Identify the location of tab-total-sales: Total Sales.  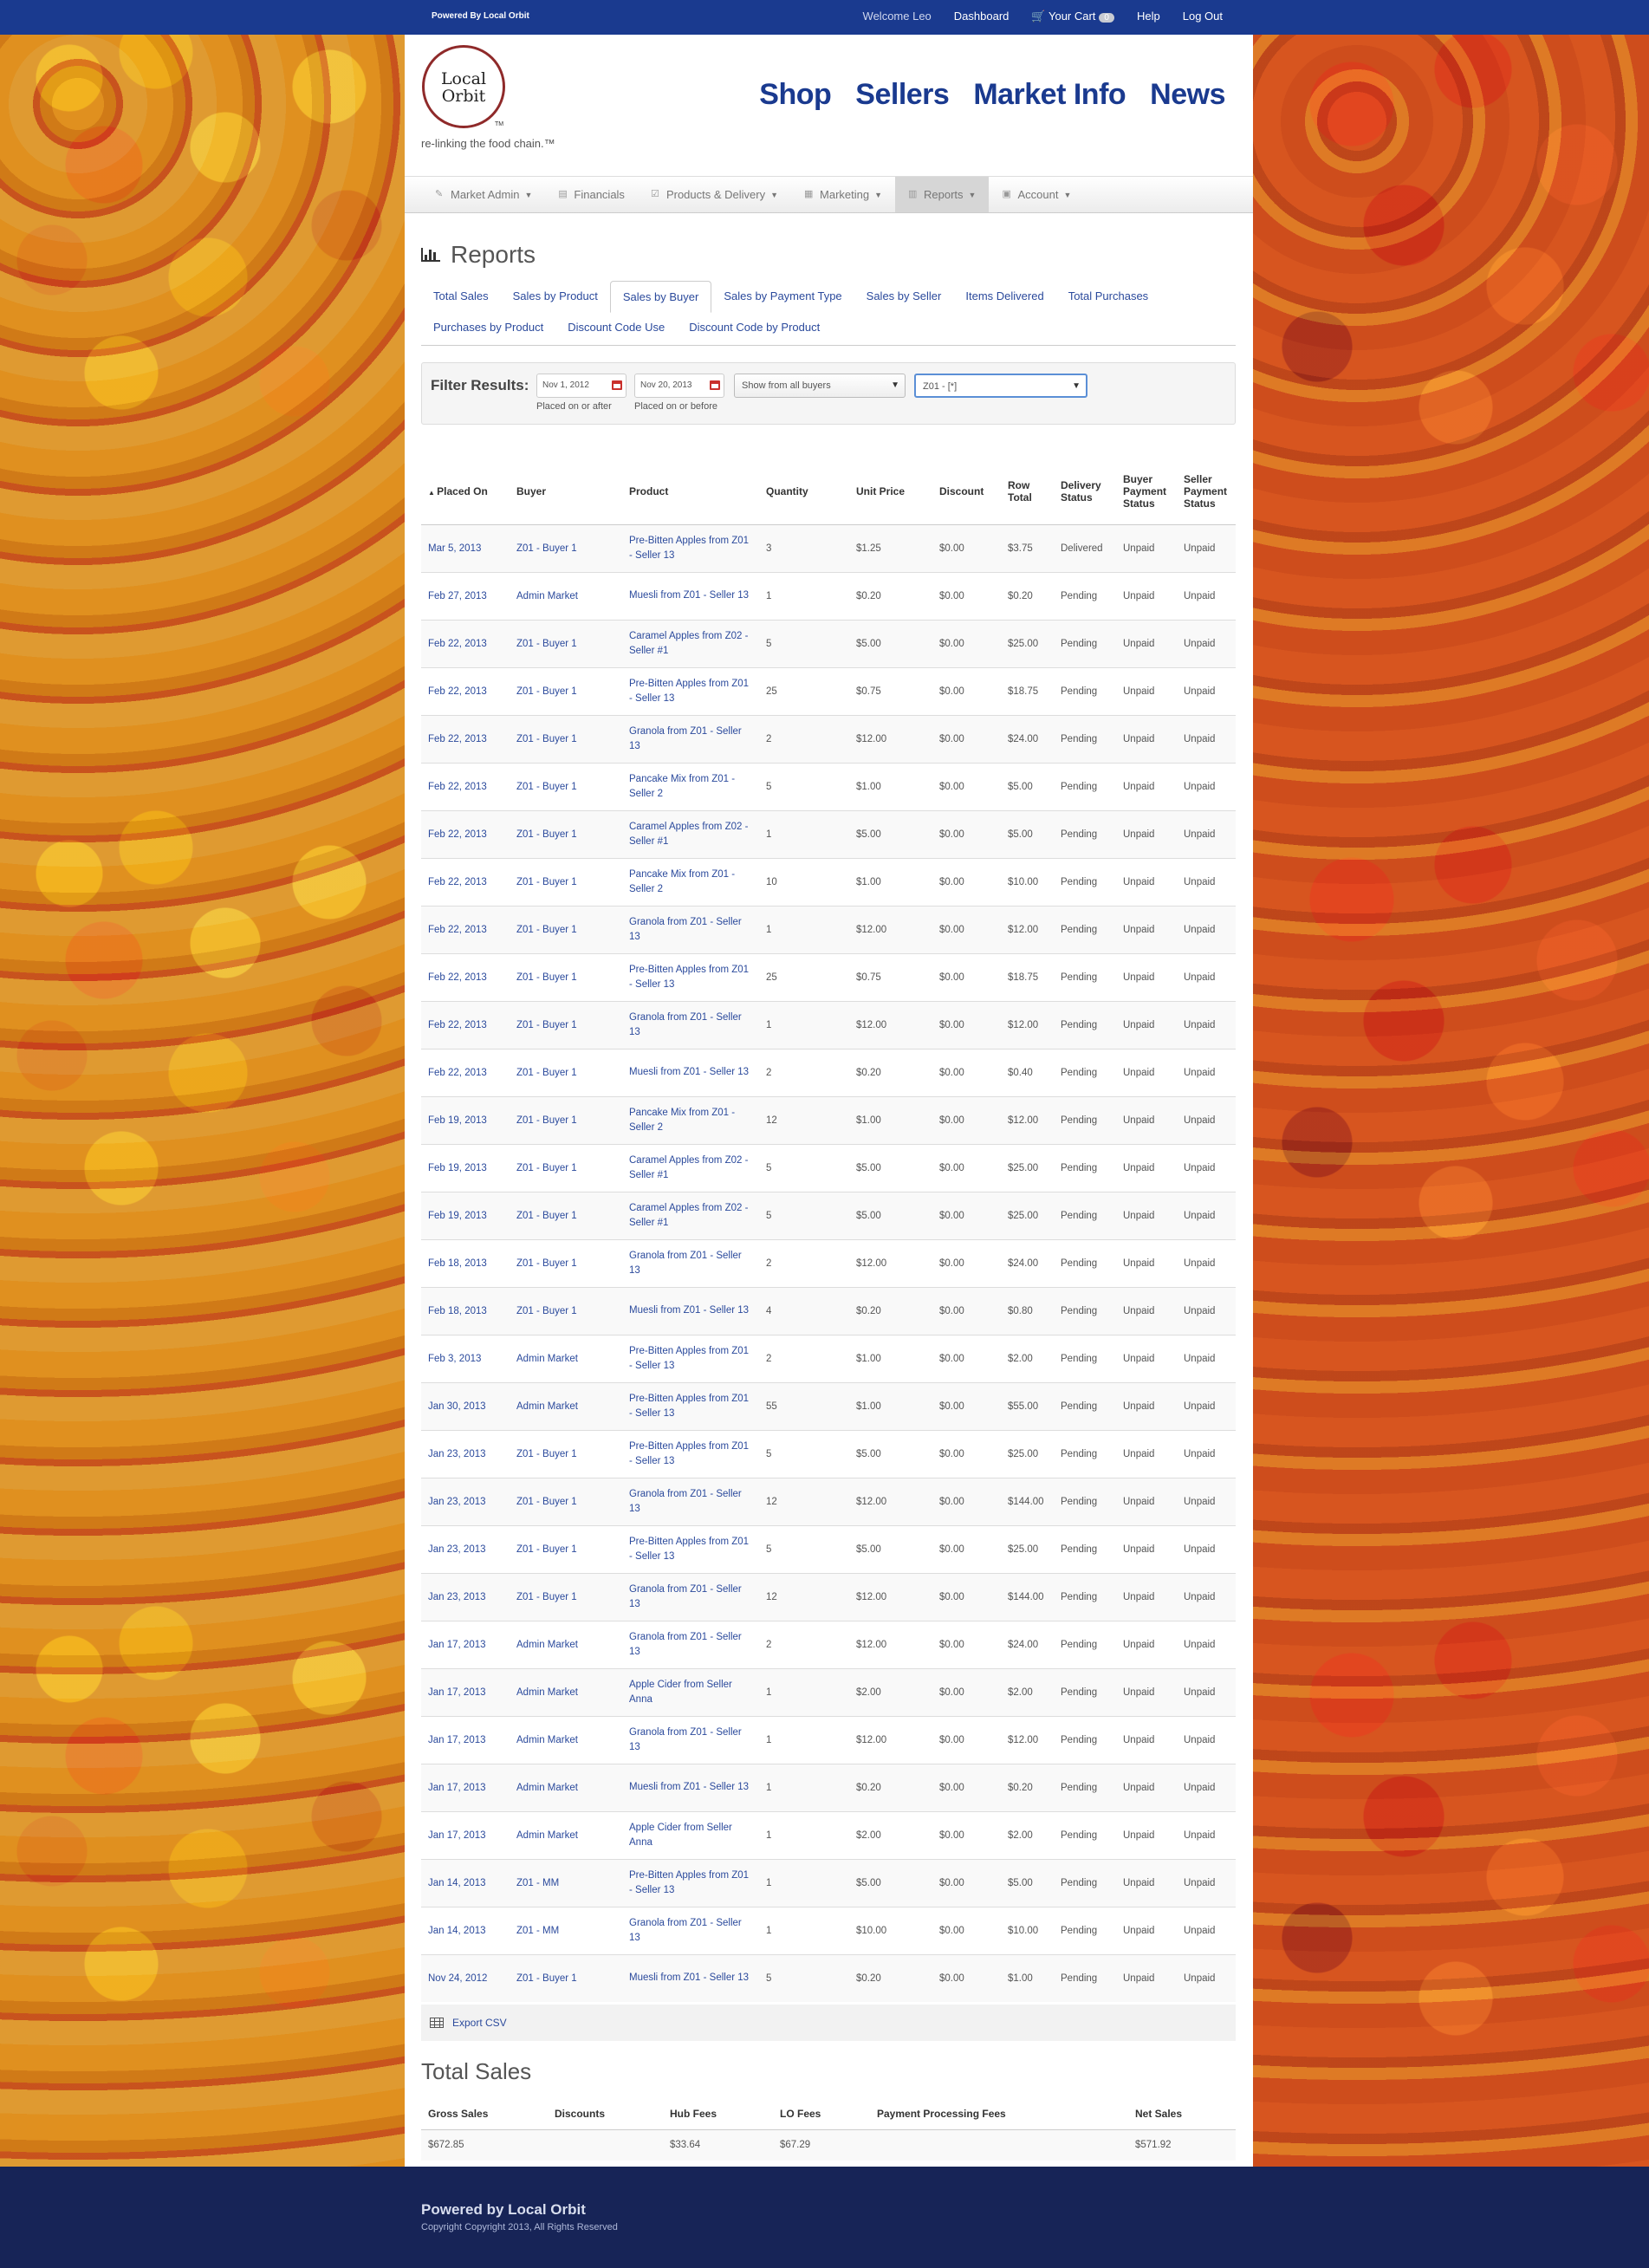
(461, 296).